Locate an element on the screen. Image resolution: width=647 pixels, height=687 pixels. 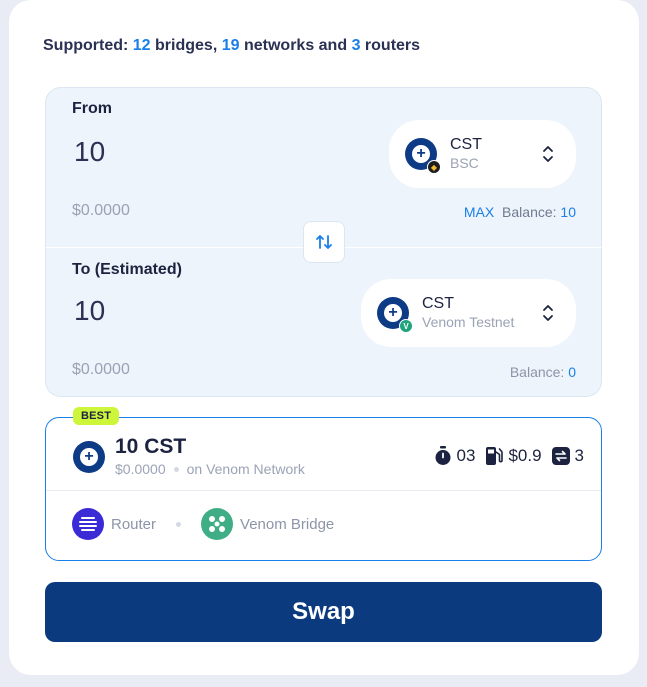
swap-arrows-icon is located at coordinates (324, 242).